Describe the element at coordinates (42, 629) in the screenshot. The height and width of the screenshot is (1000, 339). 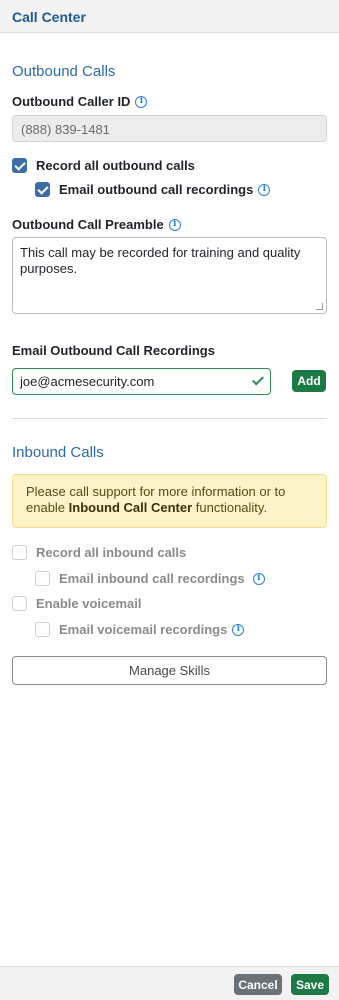
I see `email-voicemail-checkbox` at that location.